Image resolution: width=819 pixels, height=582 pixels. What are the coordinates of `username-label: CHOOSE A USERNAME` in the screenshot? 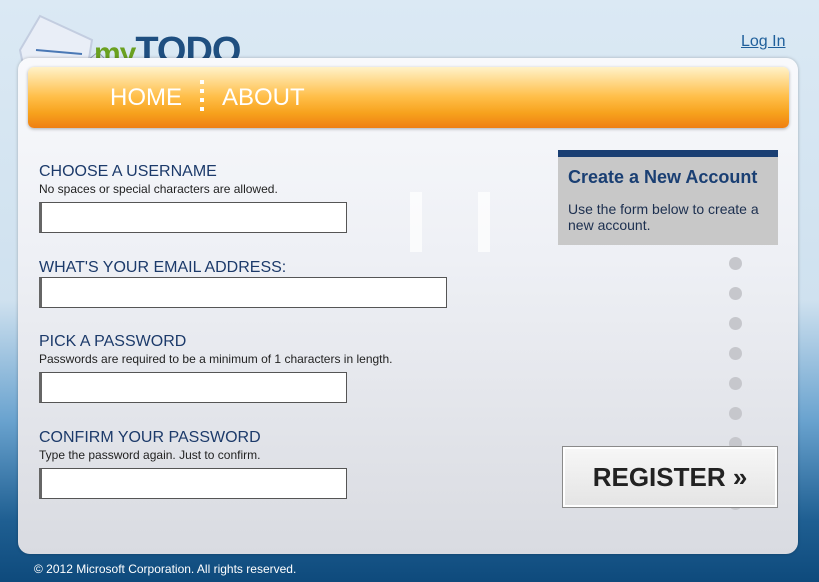 It's located at (128, 171).